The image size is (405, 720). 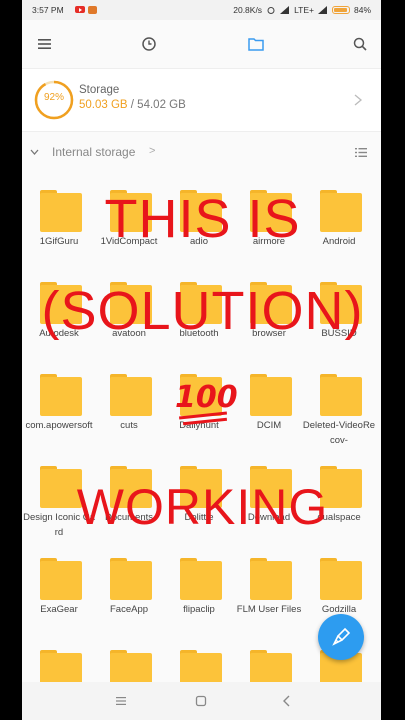 What do you see at coordinates (129, 609) in the screenshot?
I see `folder-label: FaceApp` at bounding box center [129, 609].